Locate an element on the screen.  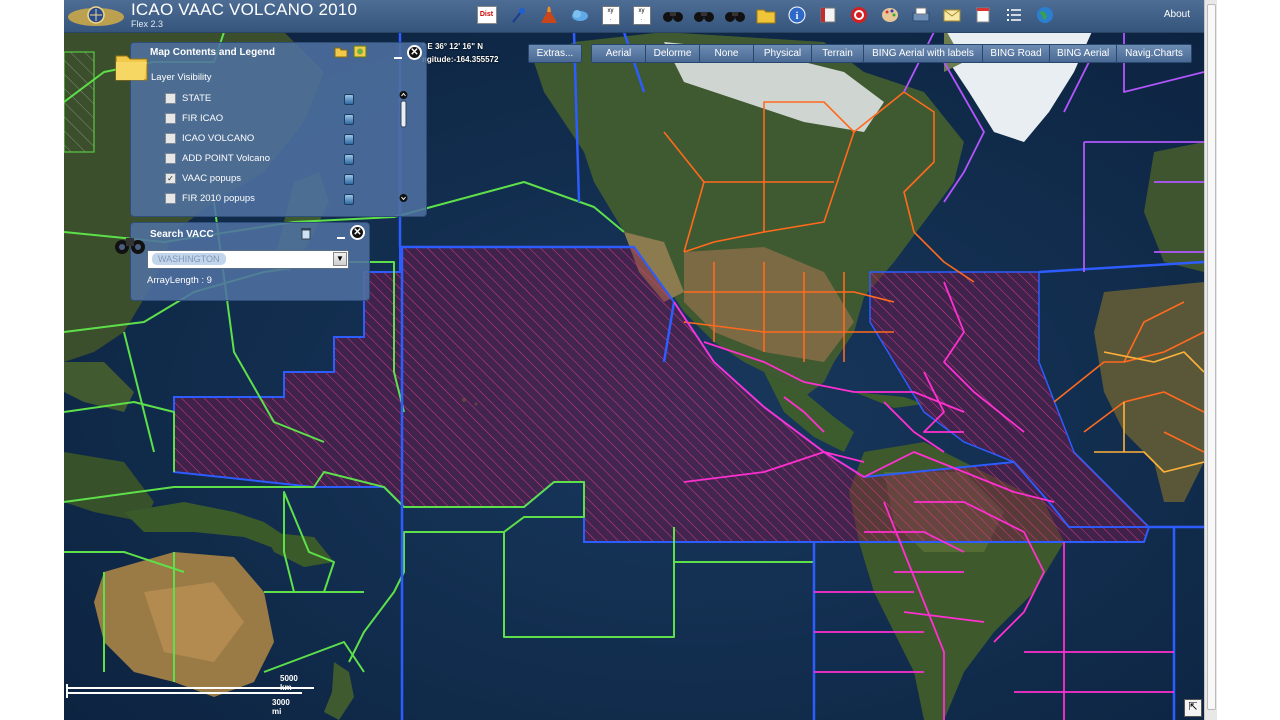
legend-folder-icon is located at coordinates (131, 68).